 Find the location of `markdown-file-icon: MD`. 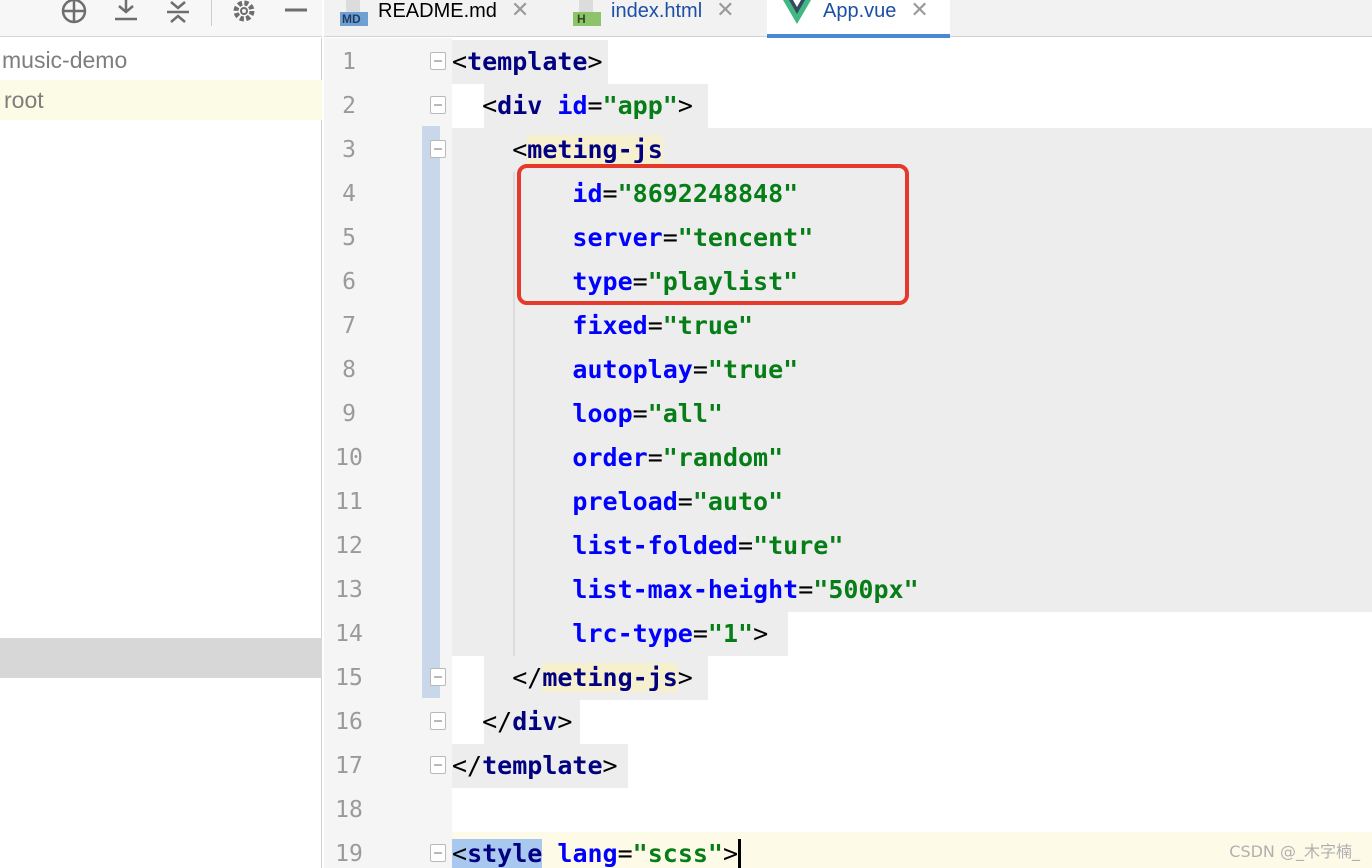

markdown-file-icon: MD is located at coordinates (355, 13).